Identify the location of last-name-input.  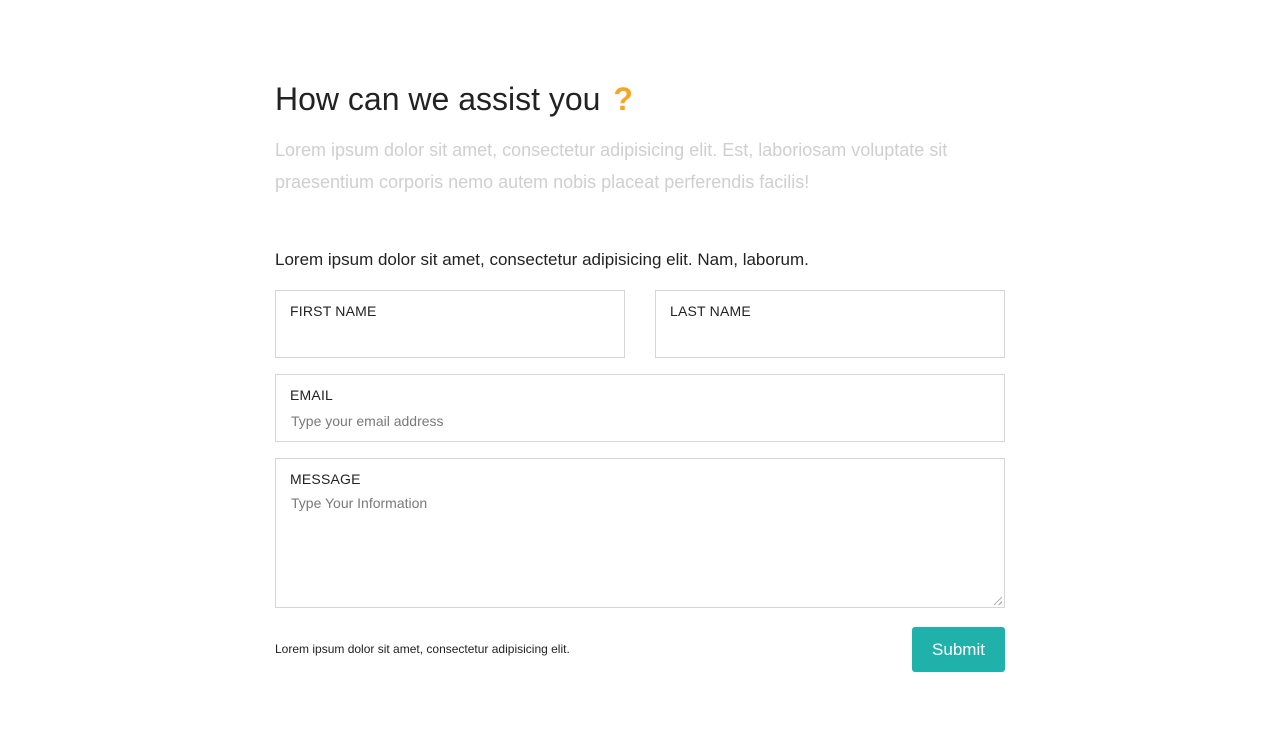
(831, 337).